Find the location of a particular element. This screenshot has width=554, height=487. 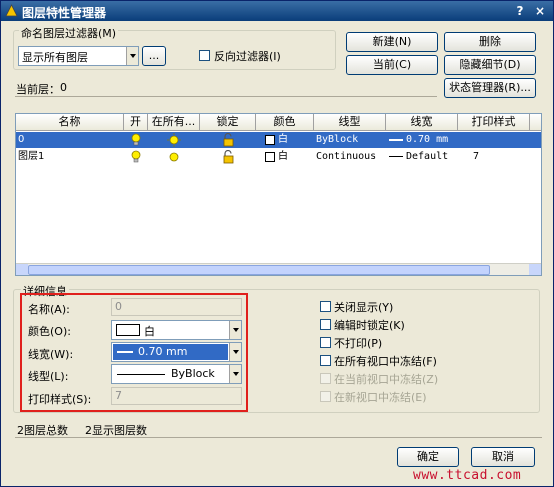

close-button: × is located at coordinates (540, 11).